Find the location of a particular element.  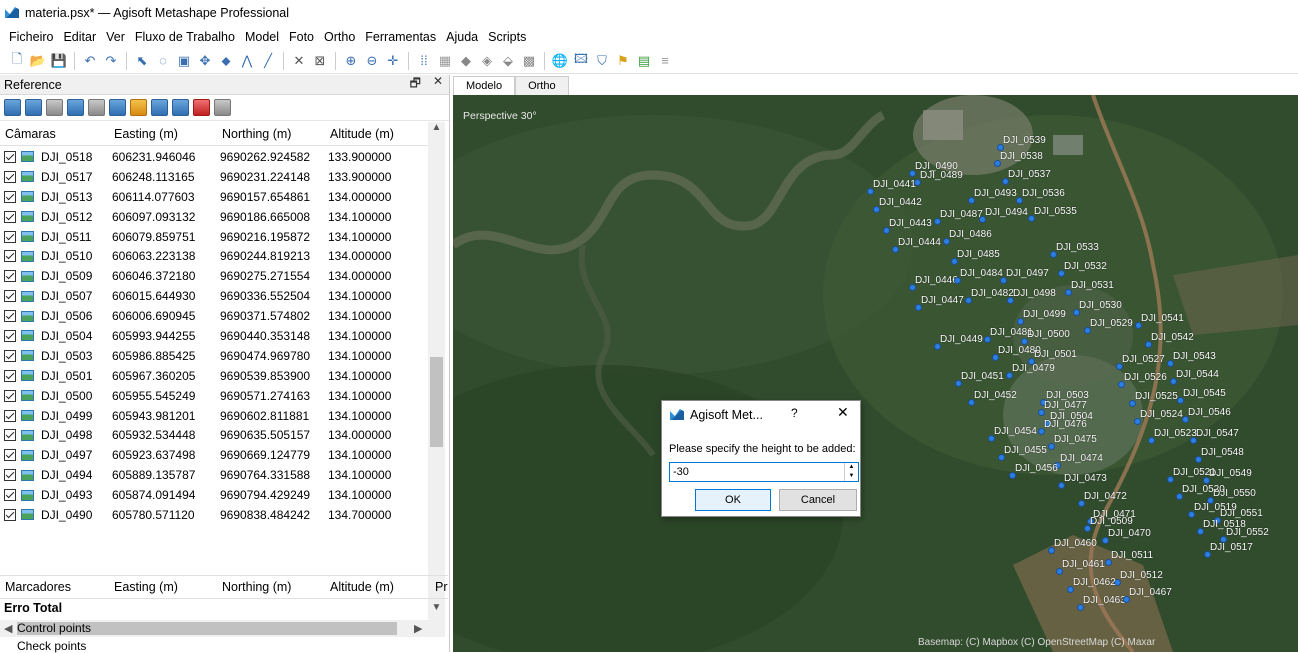

export-reference-icon is located at coordinates (33, 107).